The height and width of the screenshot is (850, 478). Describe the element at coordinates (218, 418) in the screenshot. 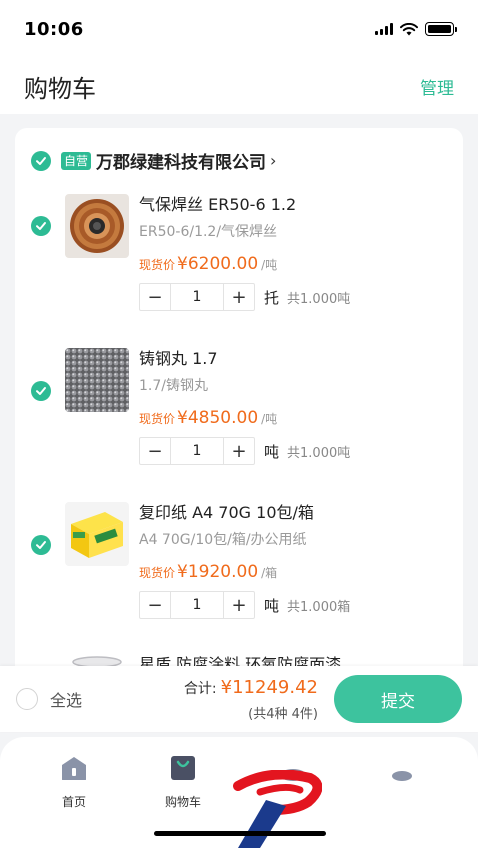

I see `price-value: ¥4850.00` at that location.